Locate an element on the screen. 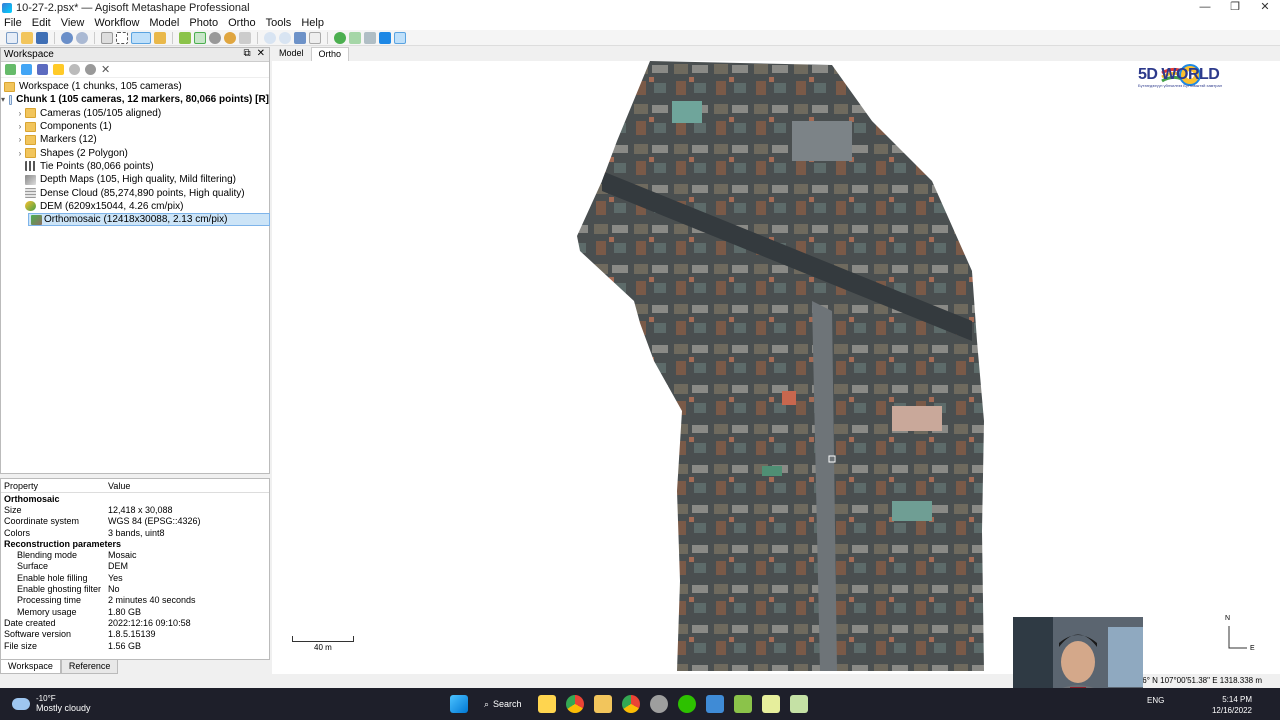  navigation-icon is located at coordinates (107, 37).